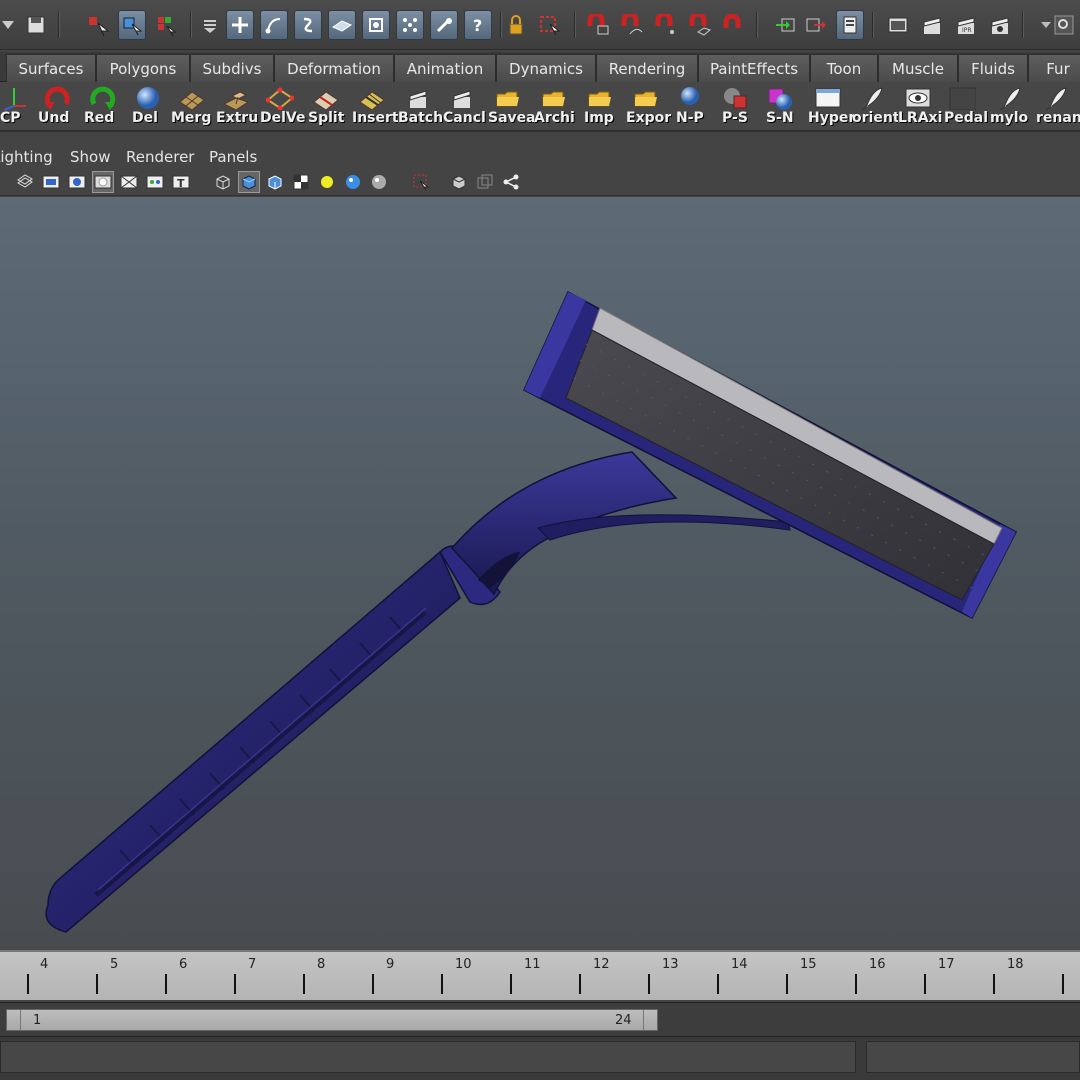 This screenshot has height=1080, width=1080. I want to click on xray-joints-icon, so click(485, 182).